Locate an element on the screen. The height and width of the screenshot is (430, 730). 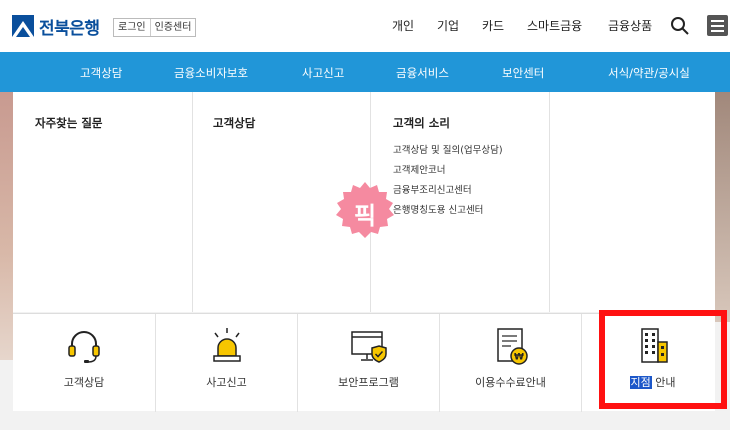
fee-document-icon: ₩ is located at coordinates (512, 346).